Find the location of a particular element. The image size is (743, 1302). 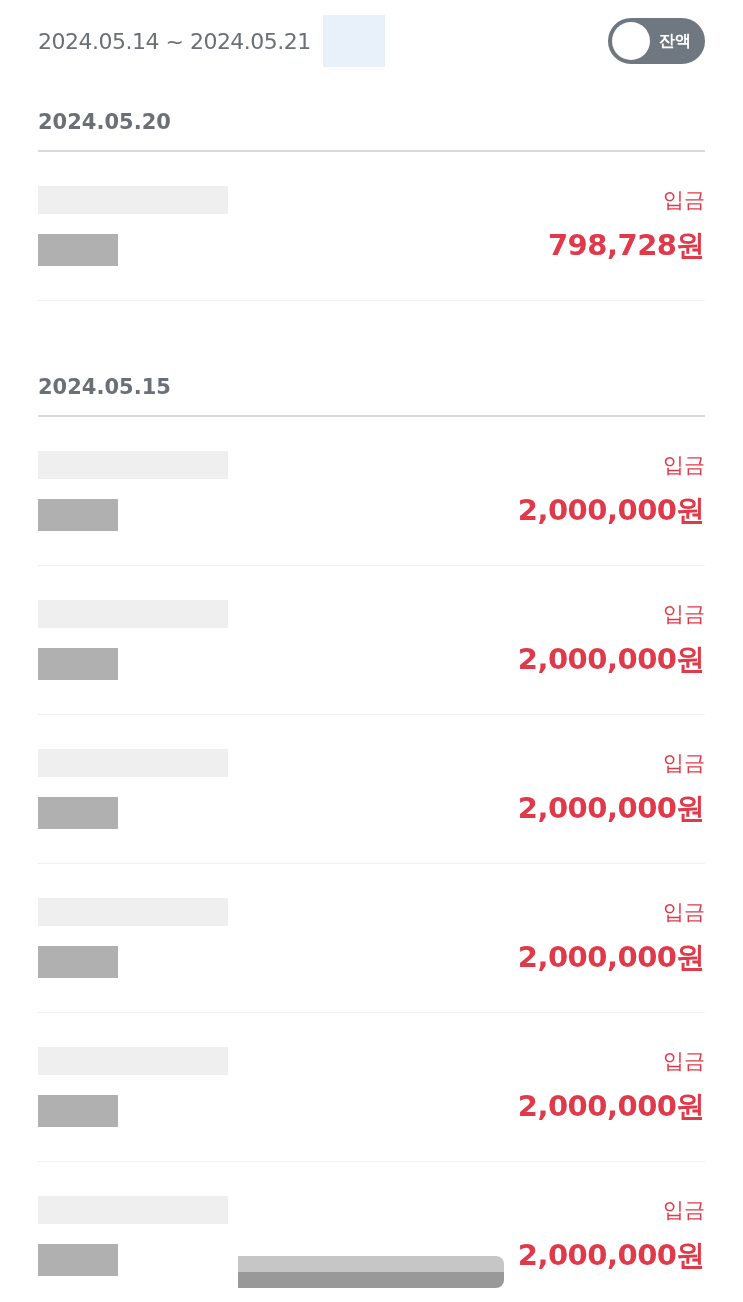

date-heading: 2024.05.20 is located at coordinates (371, 117).